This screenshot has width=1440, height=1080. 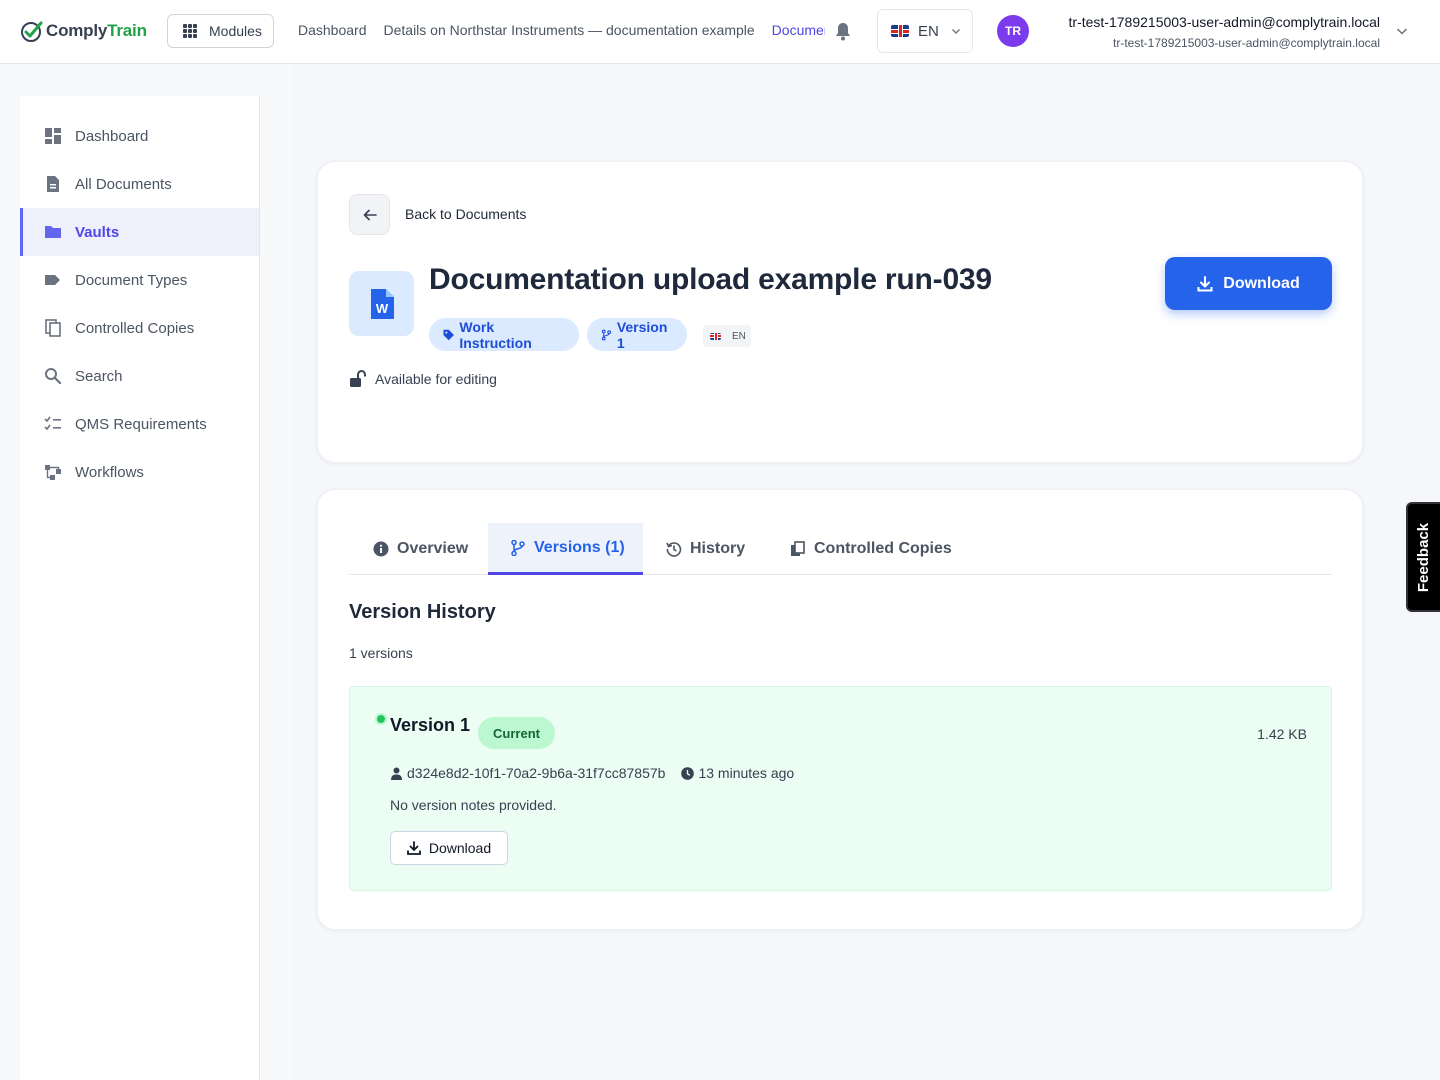 What do you see at coordinates (1282, 734) in the screenshot?
I see `file-size: 1.42 KB` at bounding box center [1282, 734].